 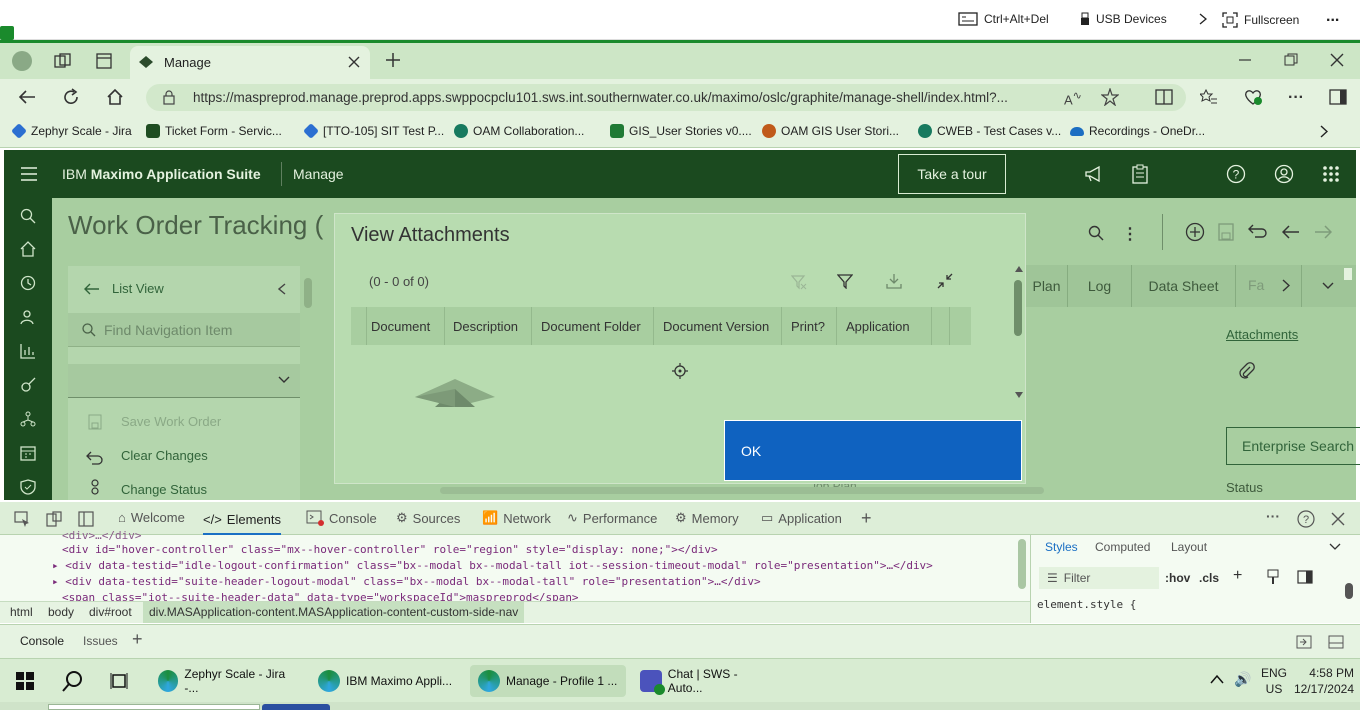 I want to click on windows-start-icon, so click(x=25, y=681).